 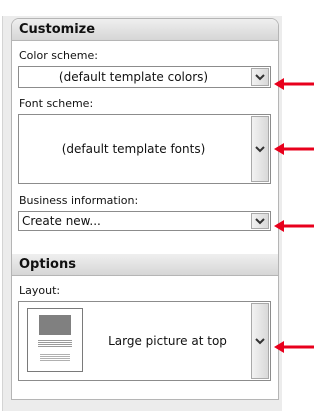 What do you see at coordinates (58, 55) in the screenshot?
I see `color-scheme-label: Color scheme:` at bounding box center [58, 55].